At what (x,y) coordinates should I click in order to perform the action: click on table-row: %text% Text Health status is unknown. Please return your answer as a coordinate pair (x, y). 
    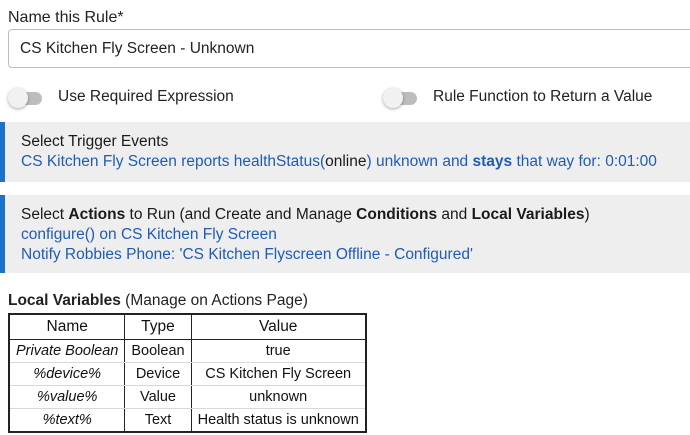
    Looking at the image, I should click on (187, 420).